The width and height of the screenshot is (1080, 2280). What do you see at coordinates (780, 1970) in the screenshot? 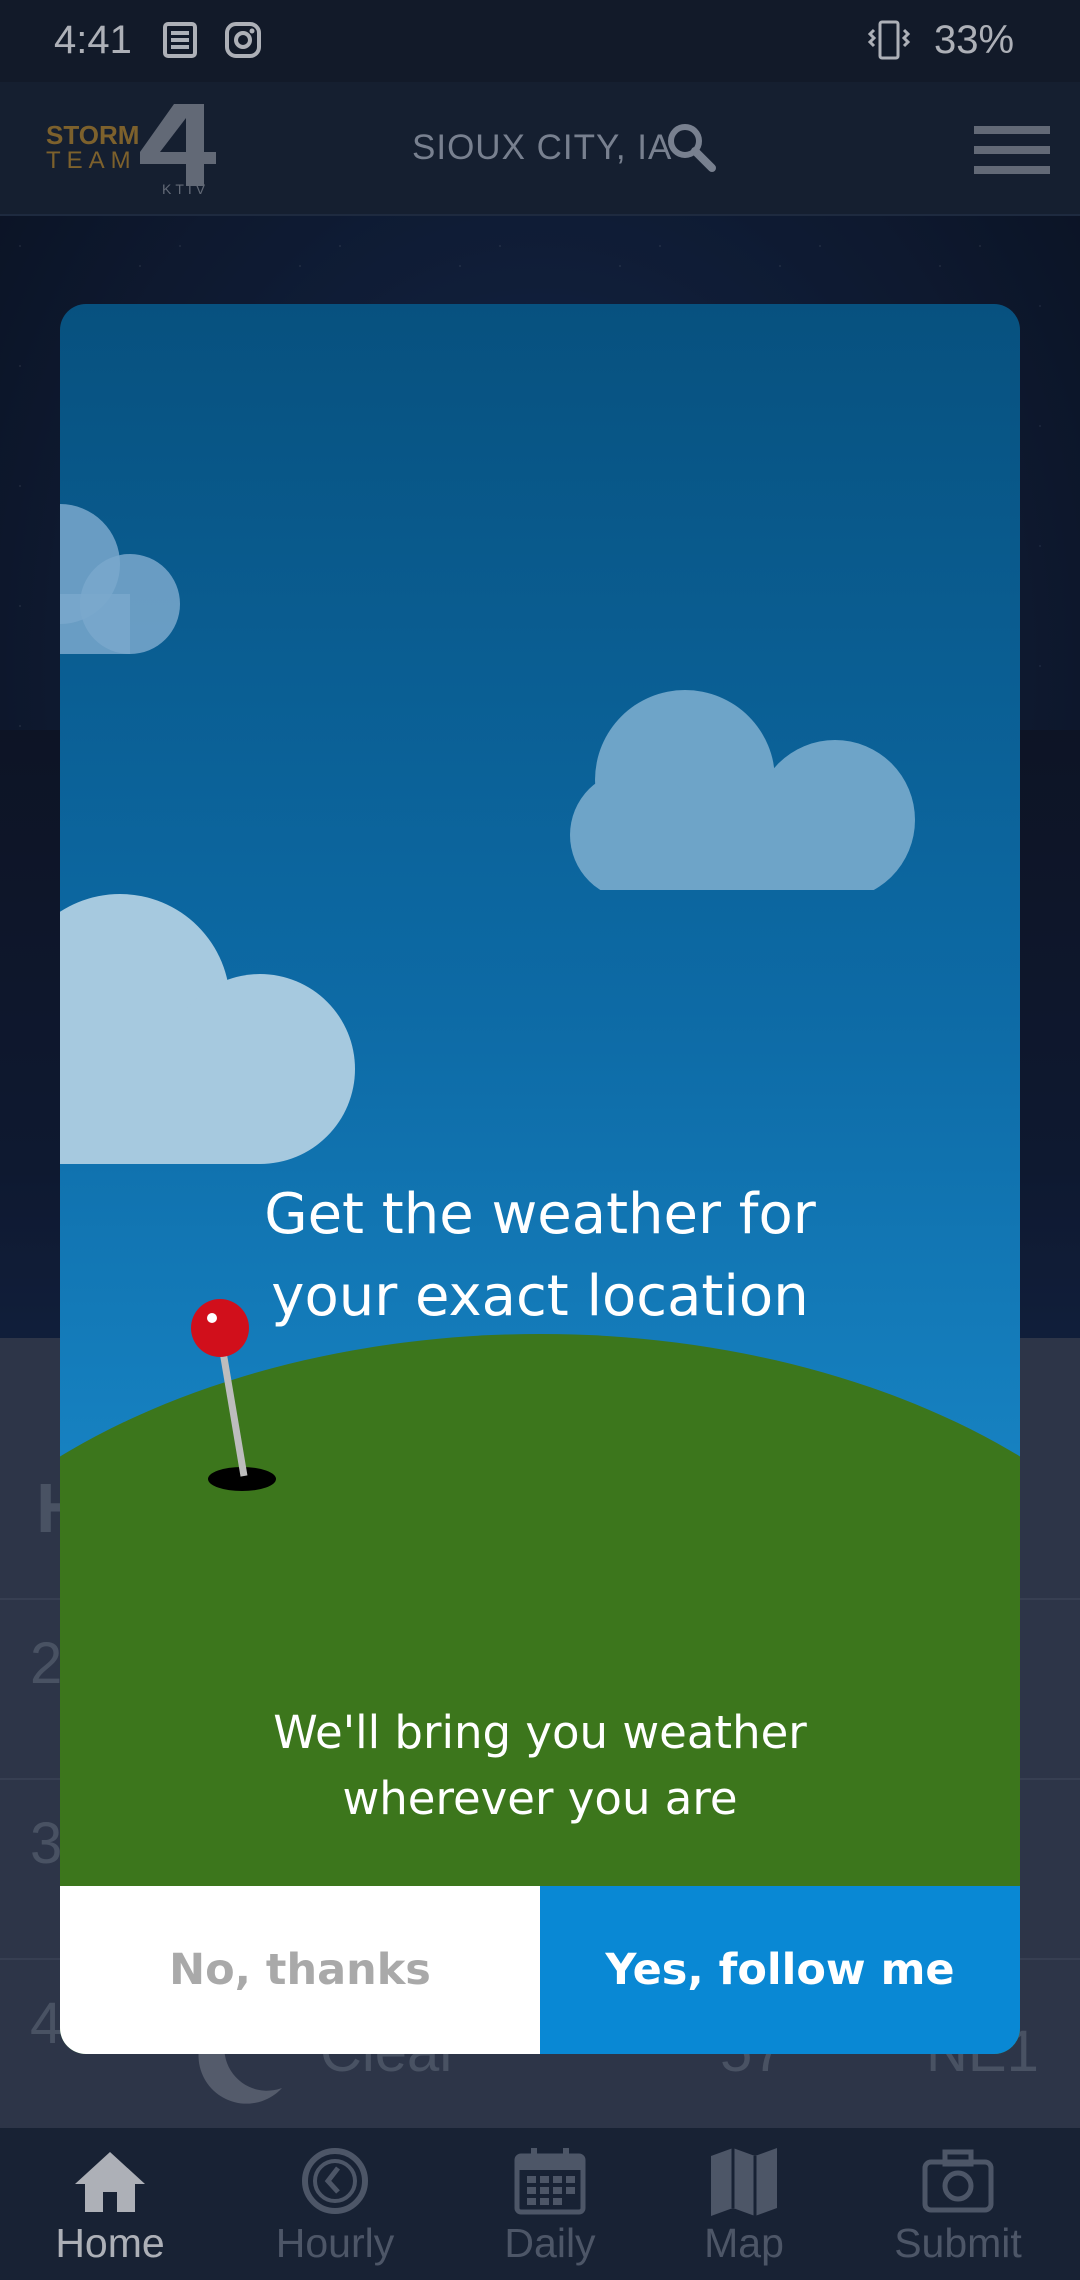
I see `accept-follow-button: Yes, follow me` at bounding box center [780, 1970].